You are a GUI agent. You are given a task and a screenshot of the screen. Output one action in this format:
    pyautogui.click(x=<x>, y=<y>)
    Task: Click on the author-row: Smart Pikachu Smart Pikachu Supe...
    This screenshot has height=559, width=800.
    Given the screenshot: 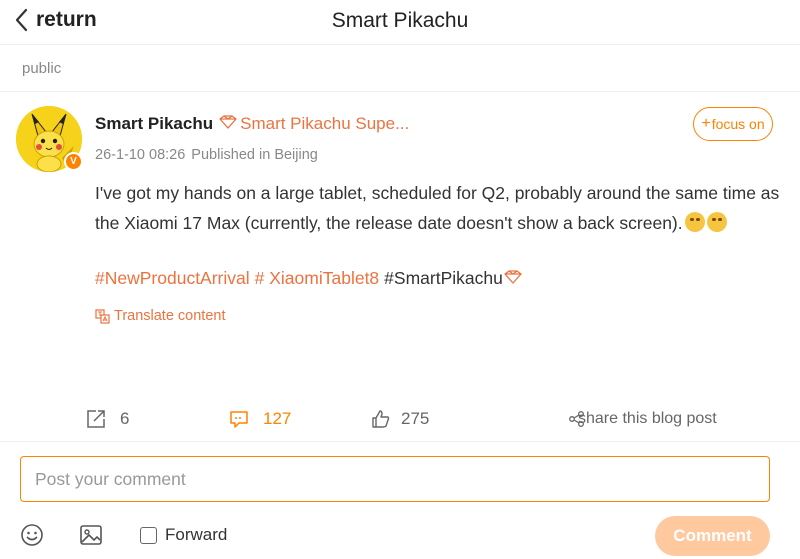 What is the action you would take?
    pyautogui.click(x=252, y=124)
    